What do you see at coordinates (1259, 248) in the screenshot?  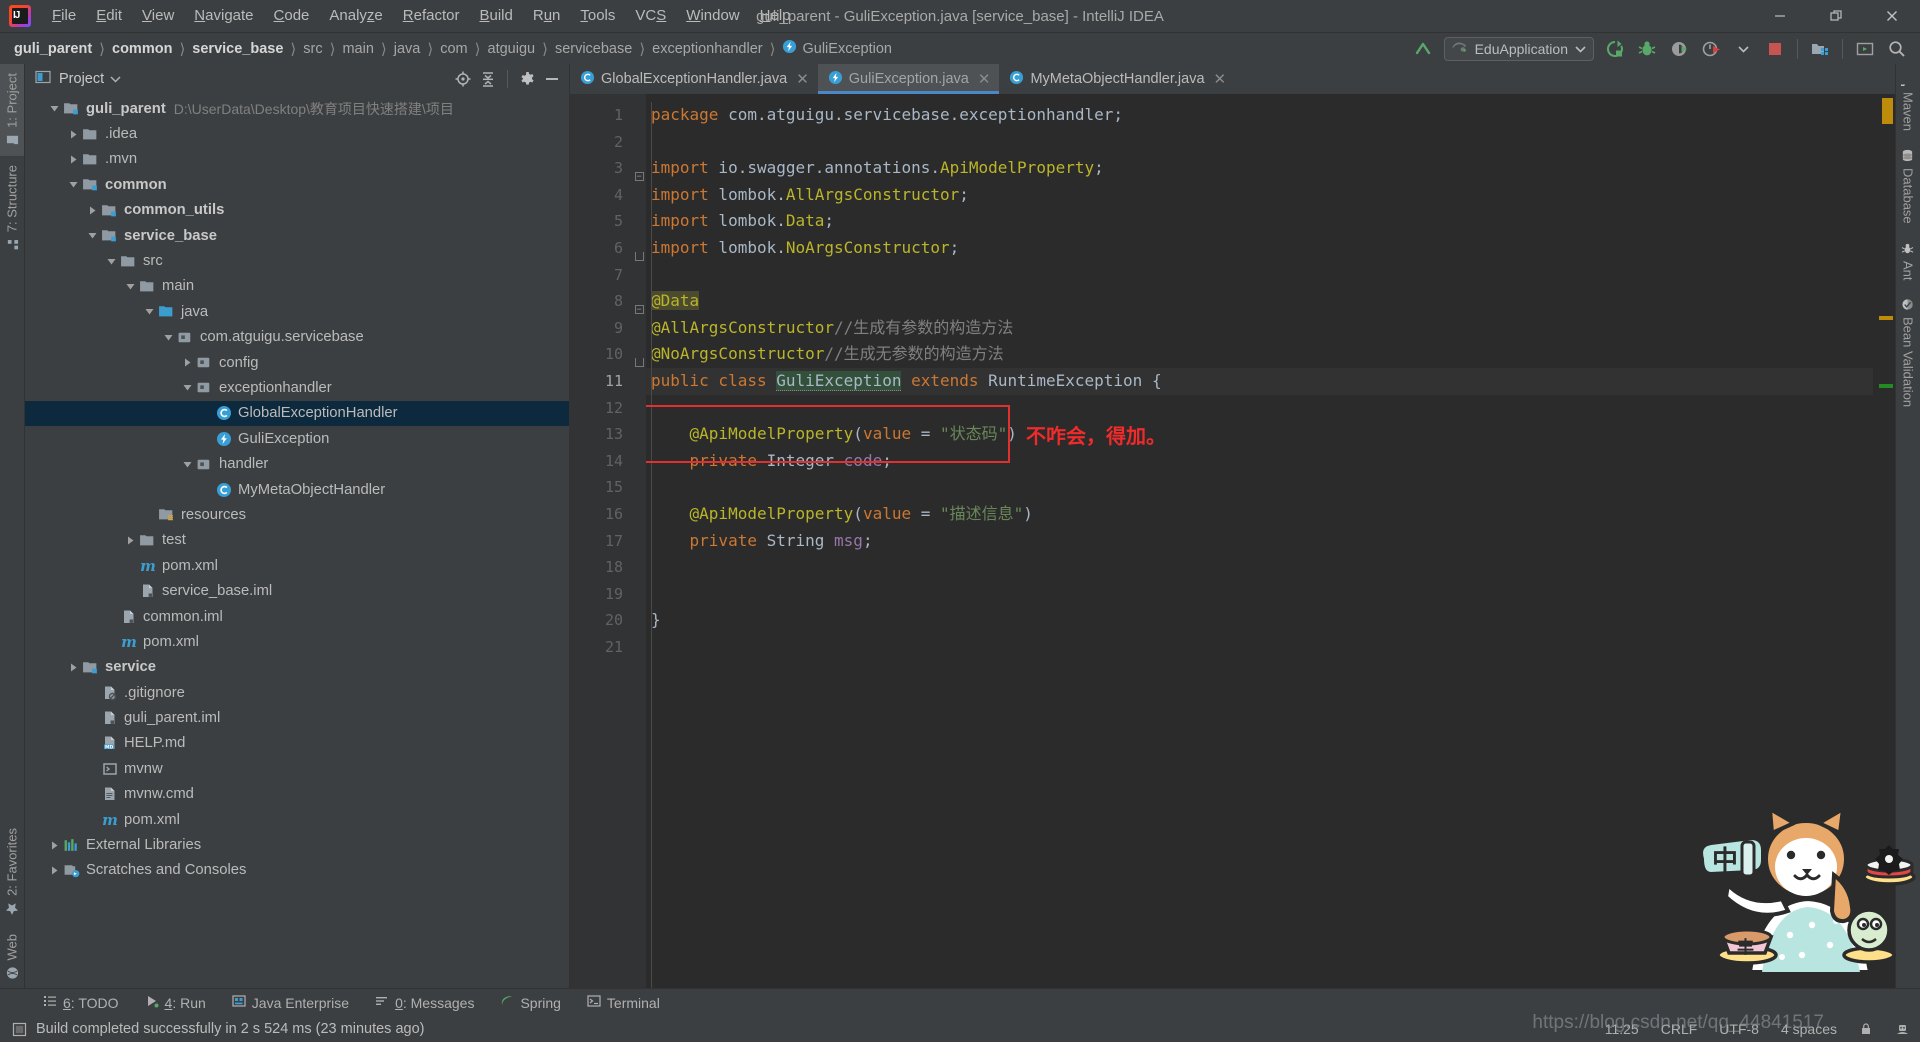 I see `code-line-6: import lombok.NoArgsConstructor;` at bounding box center [1259, 248].